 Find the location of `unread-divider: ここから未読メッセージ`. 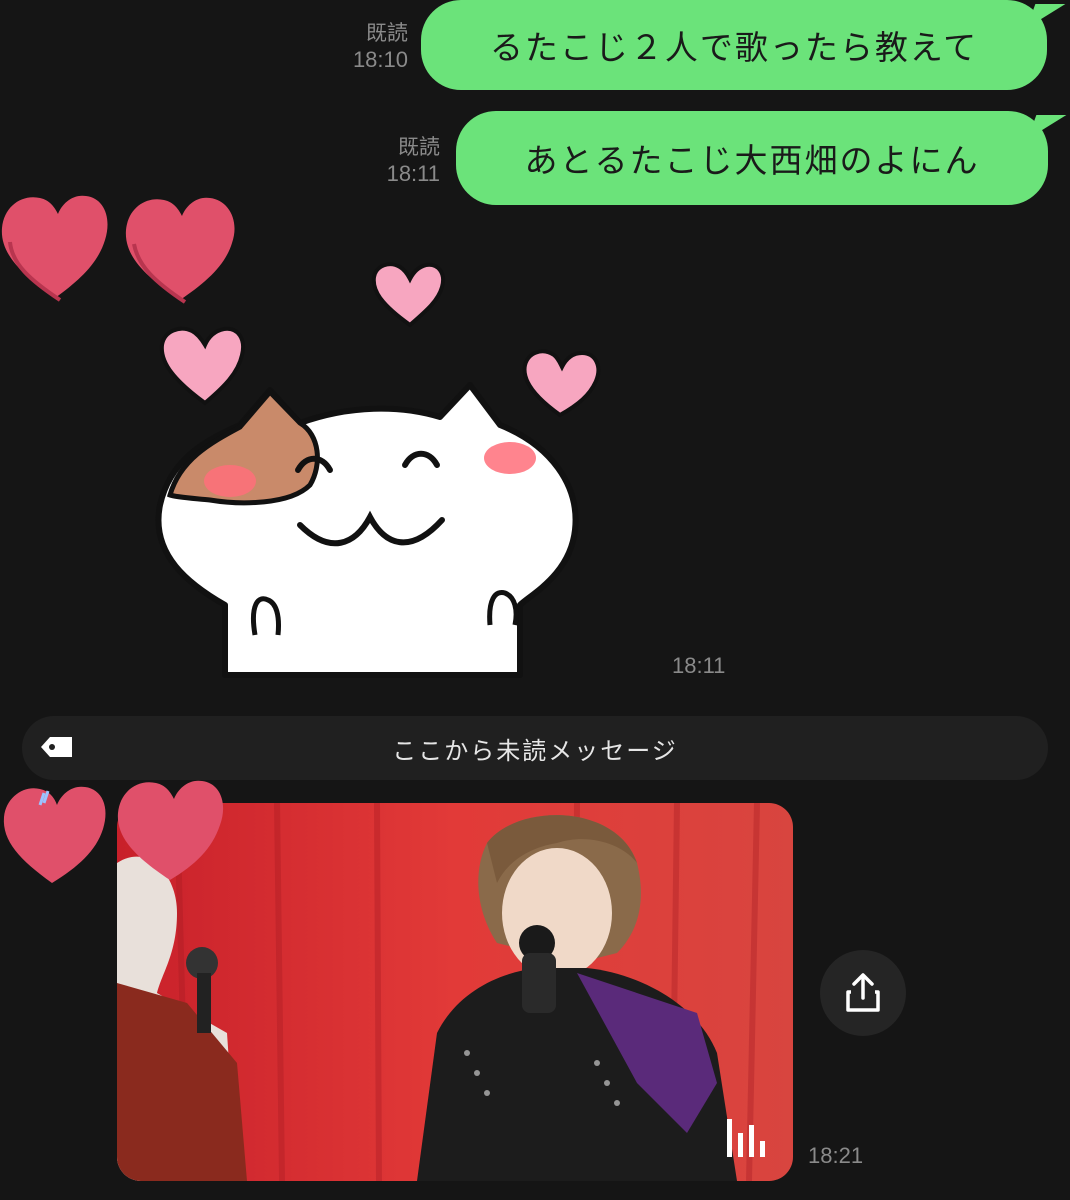

unread-divider: ここから未読メッセージ is located at coordinates (535, 748).